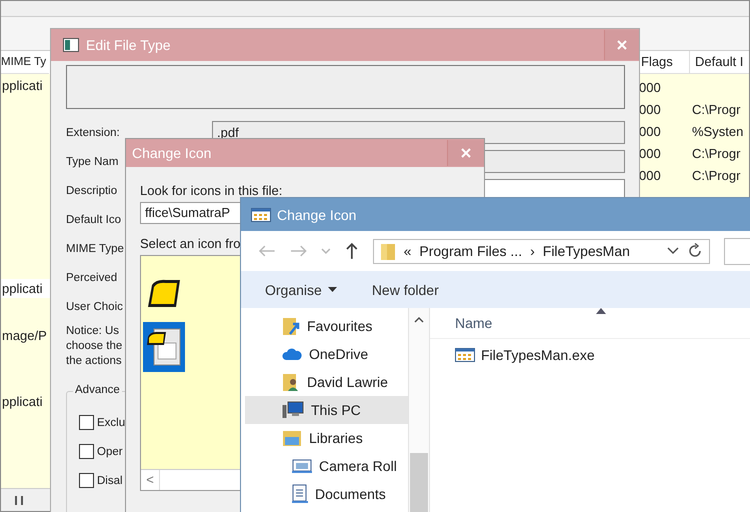 The height and width of the screenshot is (512, 750). Describe the element at coordinates (326, 382) in the screenshot. I see `nav-item: David Lawrie` at that location.